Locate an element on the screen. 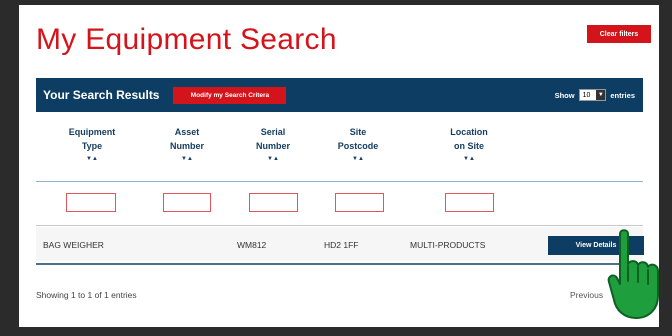  entries-label: entries is located at coordinates (622, 95).